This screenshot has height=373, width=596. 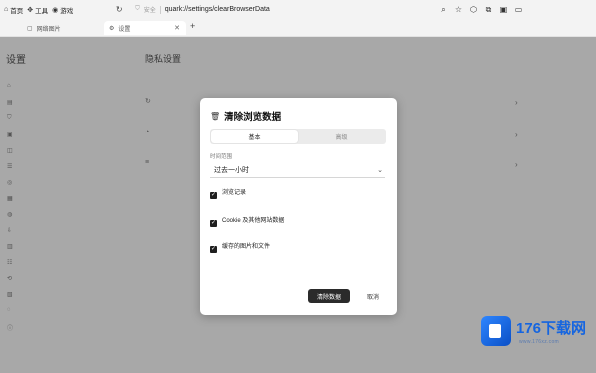 What do you see at coordinates (149, 11) in the screenshot?
I see `secure-label: 安全` at bounding box center [149, 11].